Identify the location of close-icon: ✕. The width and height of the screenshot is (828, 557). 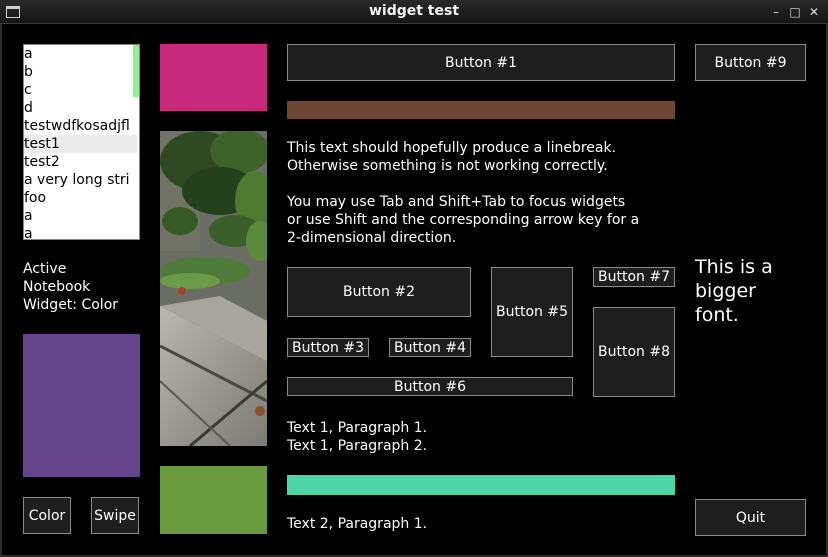
(814, 12).